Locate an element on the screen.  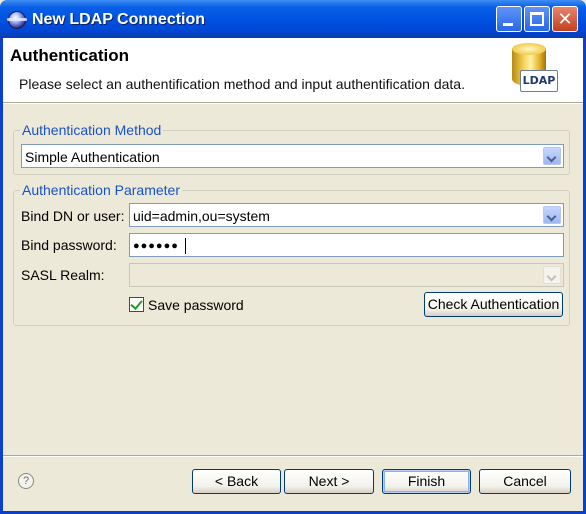
save-password-label: Save password is located at coordinates (196, 305).